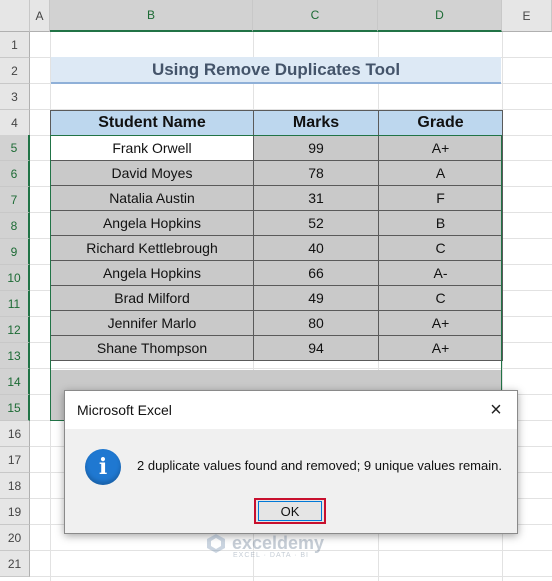 This screenshot has width=552, height=581. I want to click on ok-button: OK, so click(290, 511).